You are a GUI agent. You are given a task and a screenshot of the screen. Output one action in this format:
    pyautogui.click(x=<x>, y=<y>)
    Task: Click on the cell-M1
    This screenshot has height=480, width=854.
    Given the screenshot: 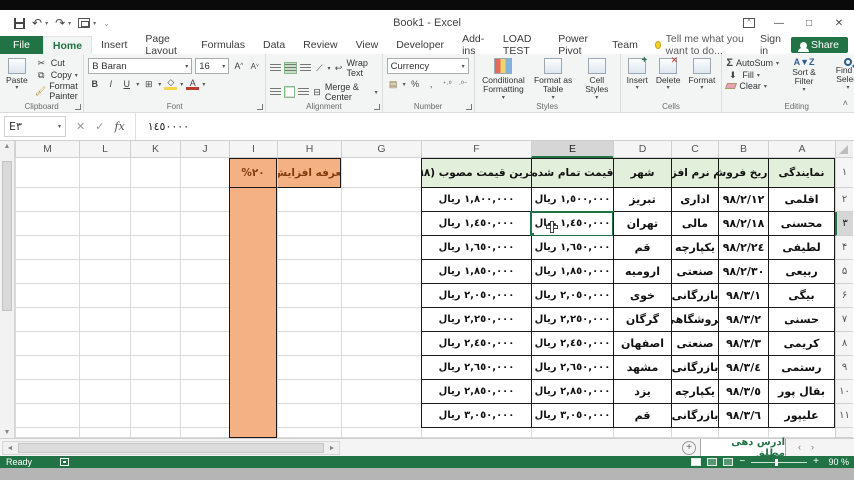 What is the action you would take?
    pyautogui.click(x=47, y=173)
    